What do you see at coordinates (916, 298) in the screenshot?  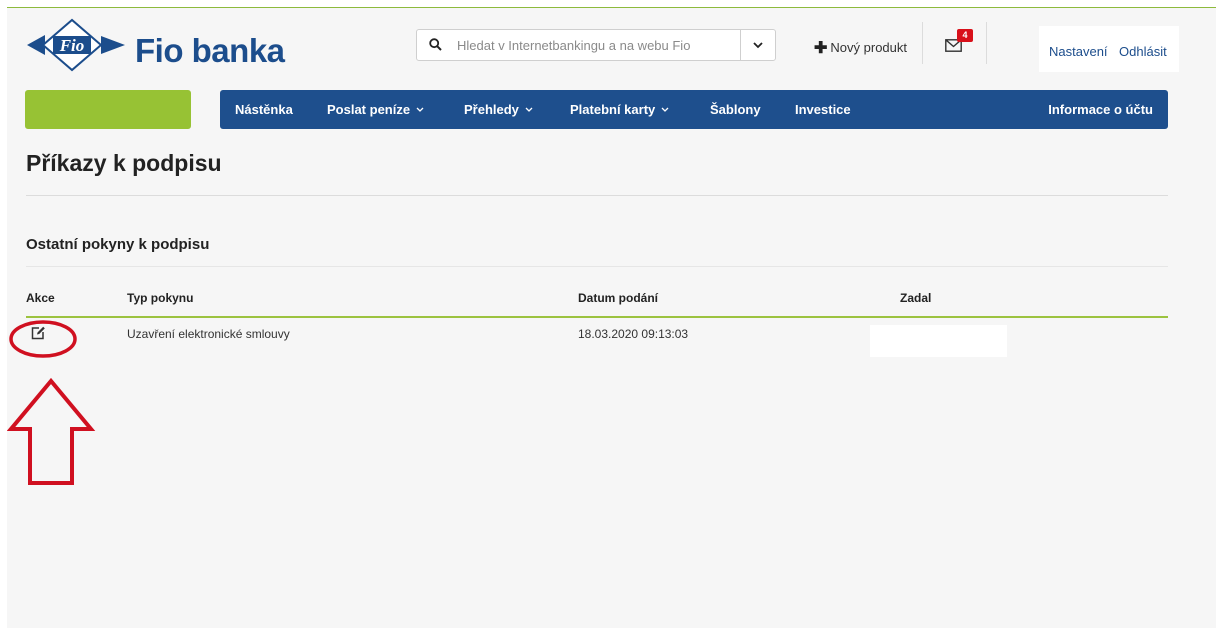 I see `column-header-zadal: Zadal` at bounding box center [916, 298].